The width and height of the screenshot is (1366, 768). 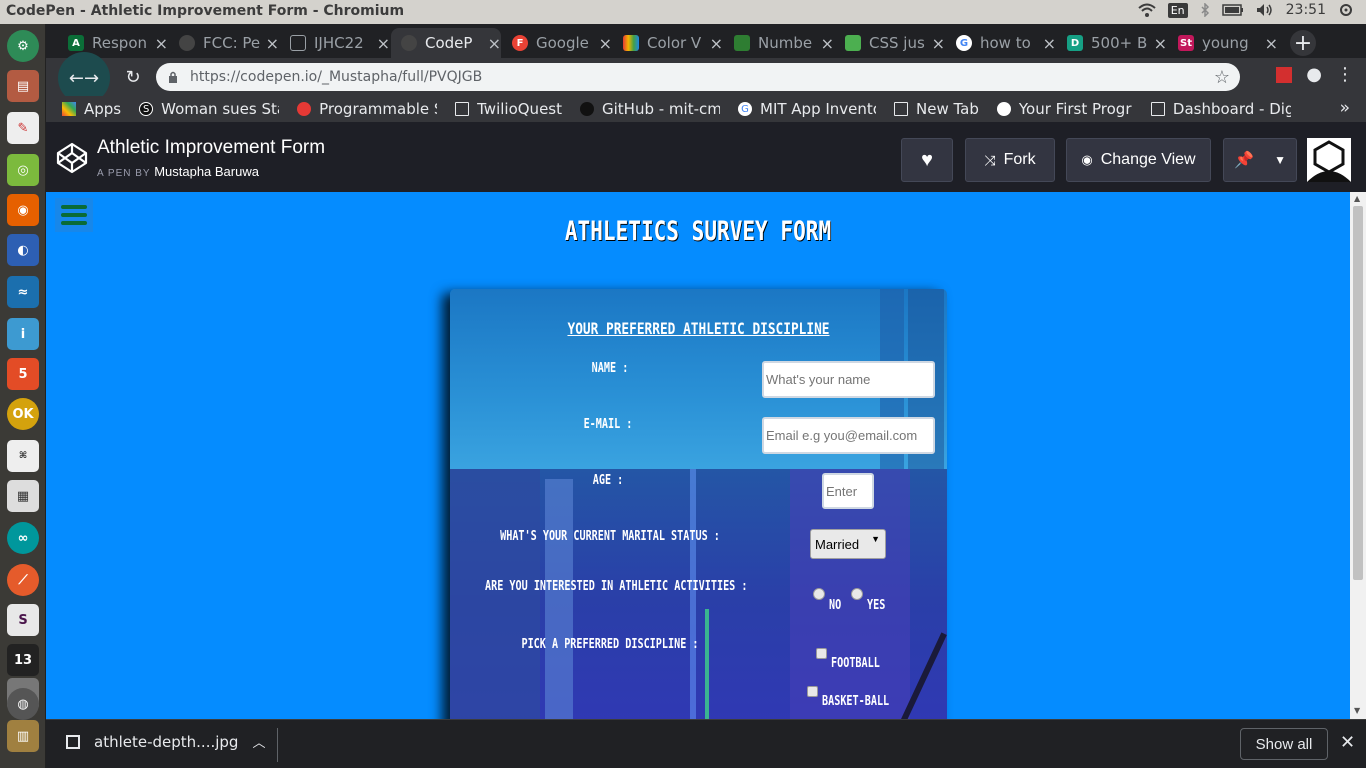 What do you see at coordinates (1147, 10) in the screenshot?
I see `wifi-icon` at bounding box center [1147, 10].